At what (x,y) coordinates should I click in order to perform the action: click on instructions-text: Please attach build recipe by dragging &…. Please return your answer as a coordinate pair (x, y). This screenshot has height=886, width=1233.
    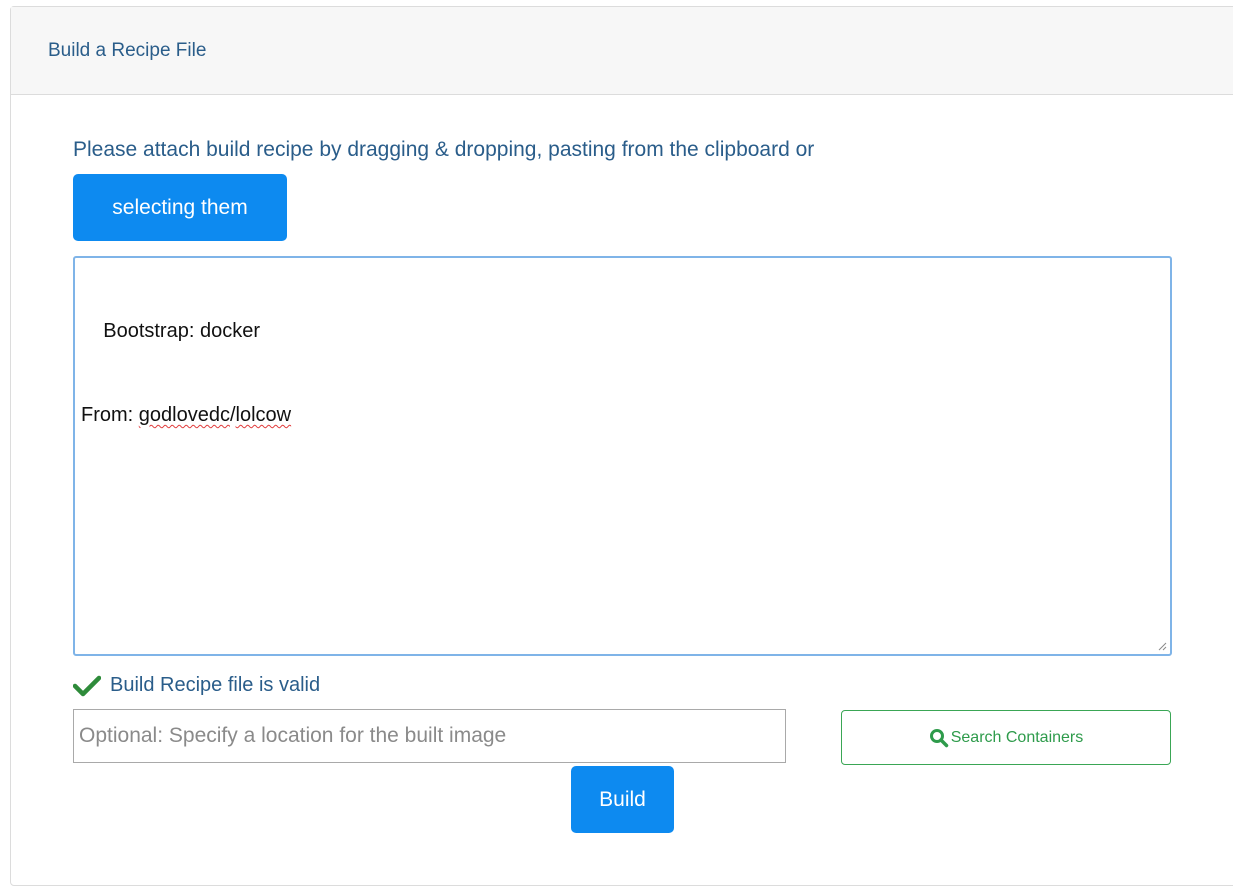
    Looking at the image, I should click on (444, 149).